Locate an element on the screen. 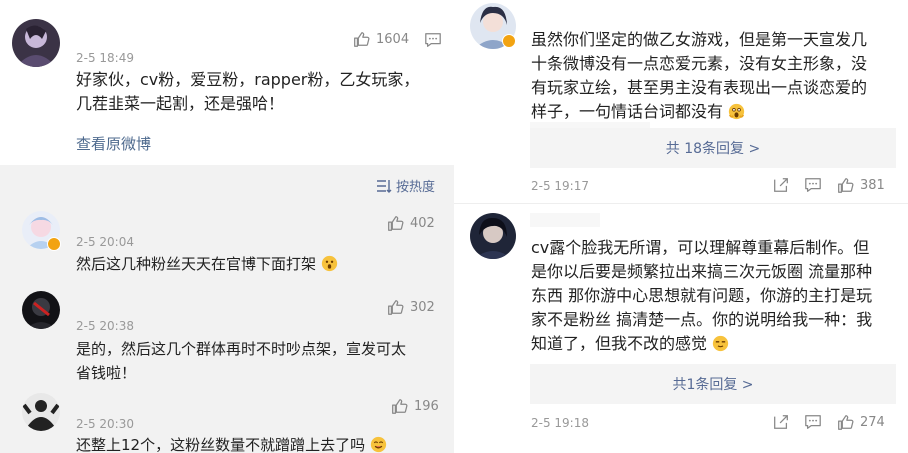  like-count: 302 is located at coordinates (422, 307).